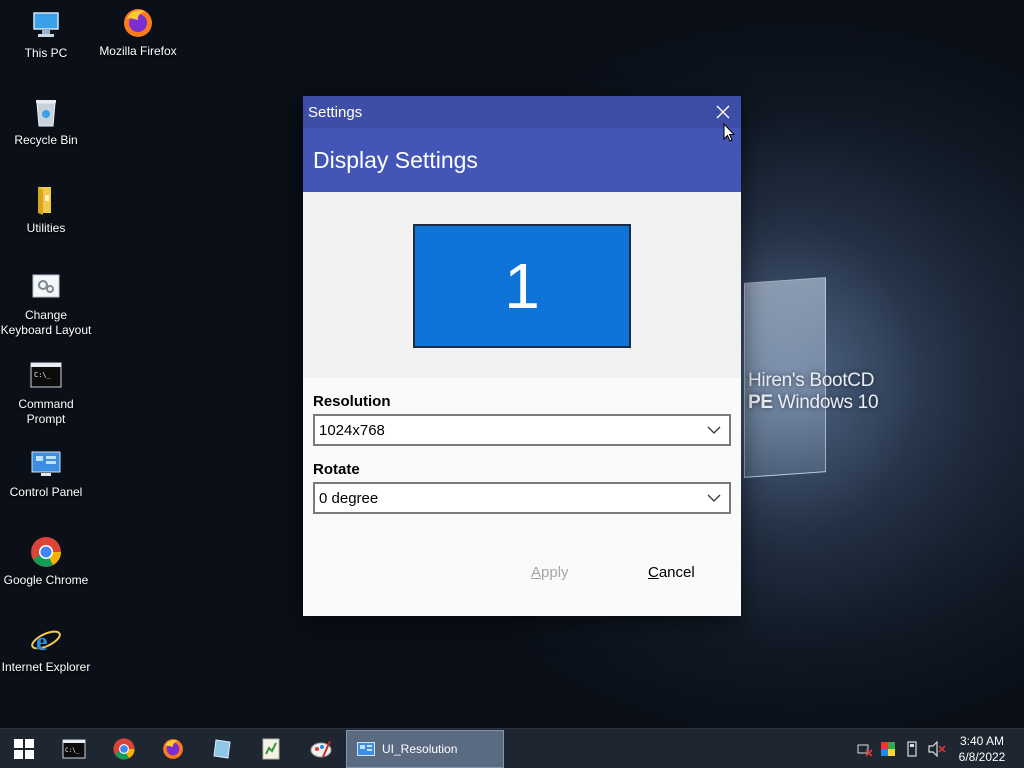  I want to click on dialog-titlebar: Settings, so click(522, 112).